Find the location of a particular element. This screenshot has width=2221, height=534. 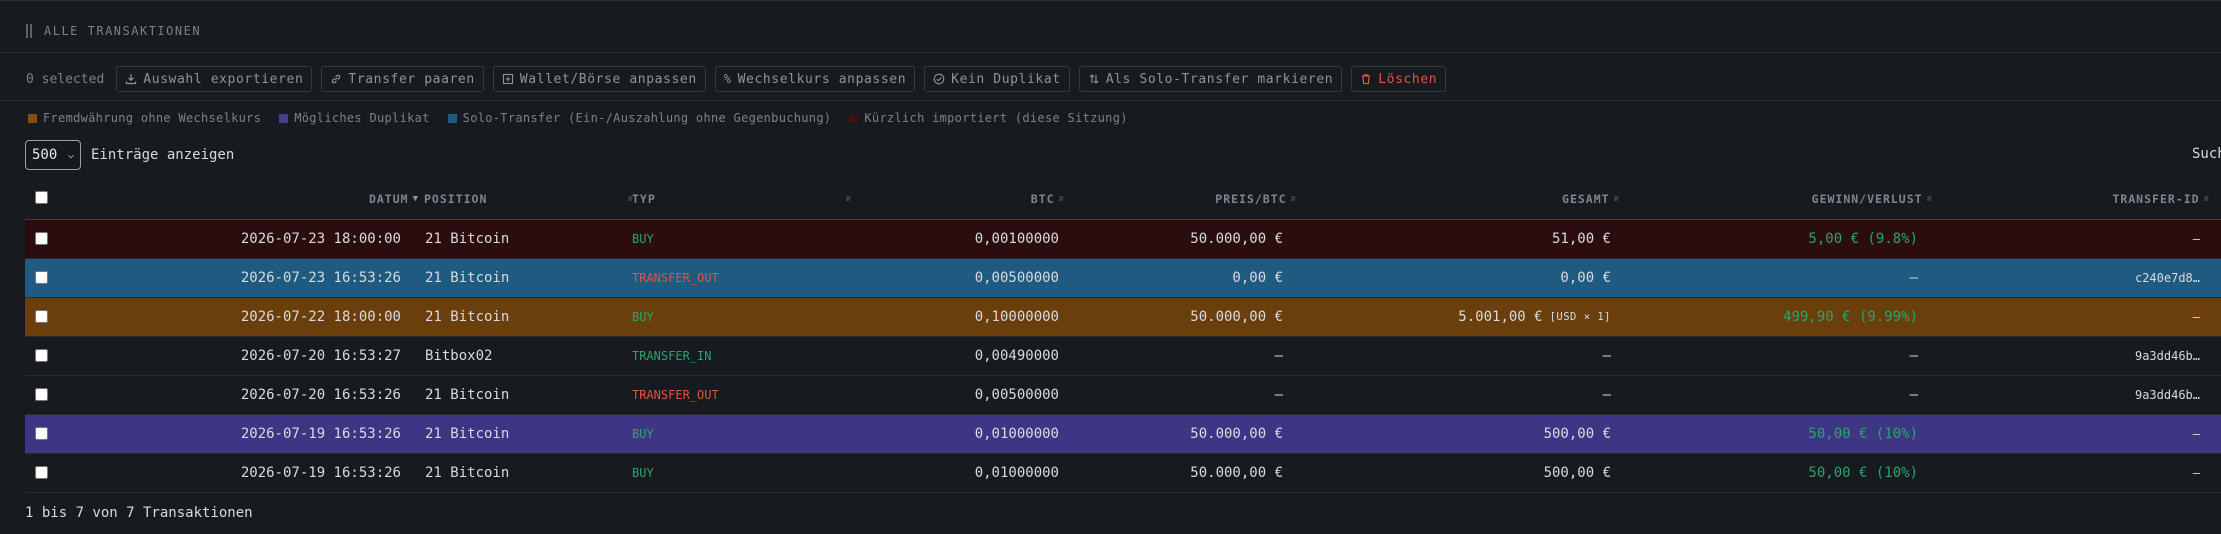

cell-total: 5.001,00 € [USD × 1] is located at coordinates (1458, 317).